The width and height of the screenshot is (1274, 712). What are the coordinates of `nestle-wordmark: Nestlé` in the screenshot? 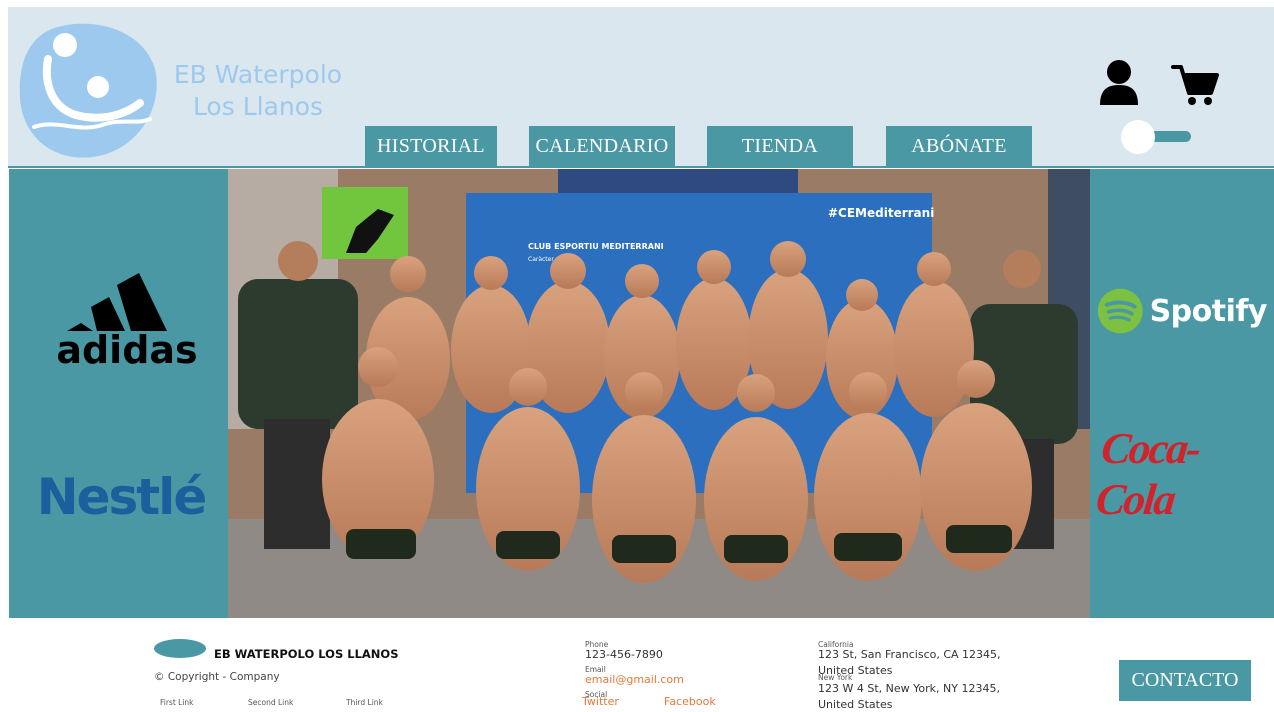 It's located at (121, 497).